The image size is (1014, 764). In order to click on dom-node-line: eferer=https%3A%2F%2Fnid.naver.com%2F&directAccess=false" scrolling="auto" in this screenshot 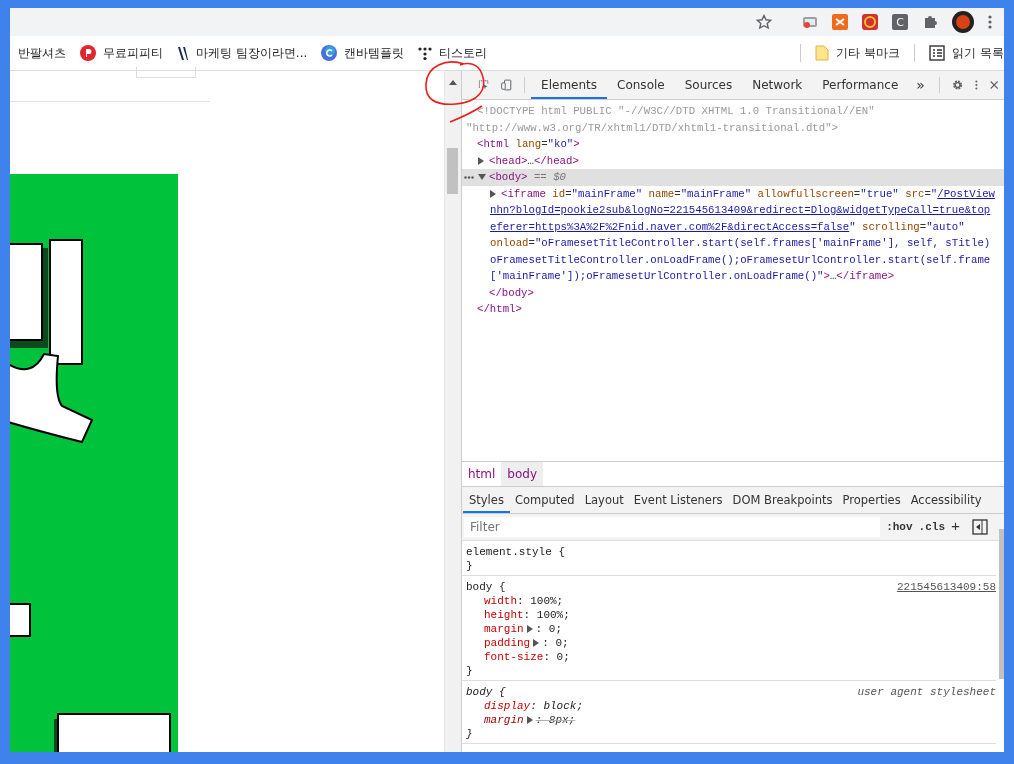, I will do `click(733, 226)`.